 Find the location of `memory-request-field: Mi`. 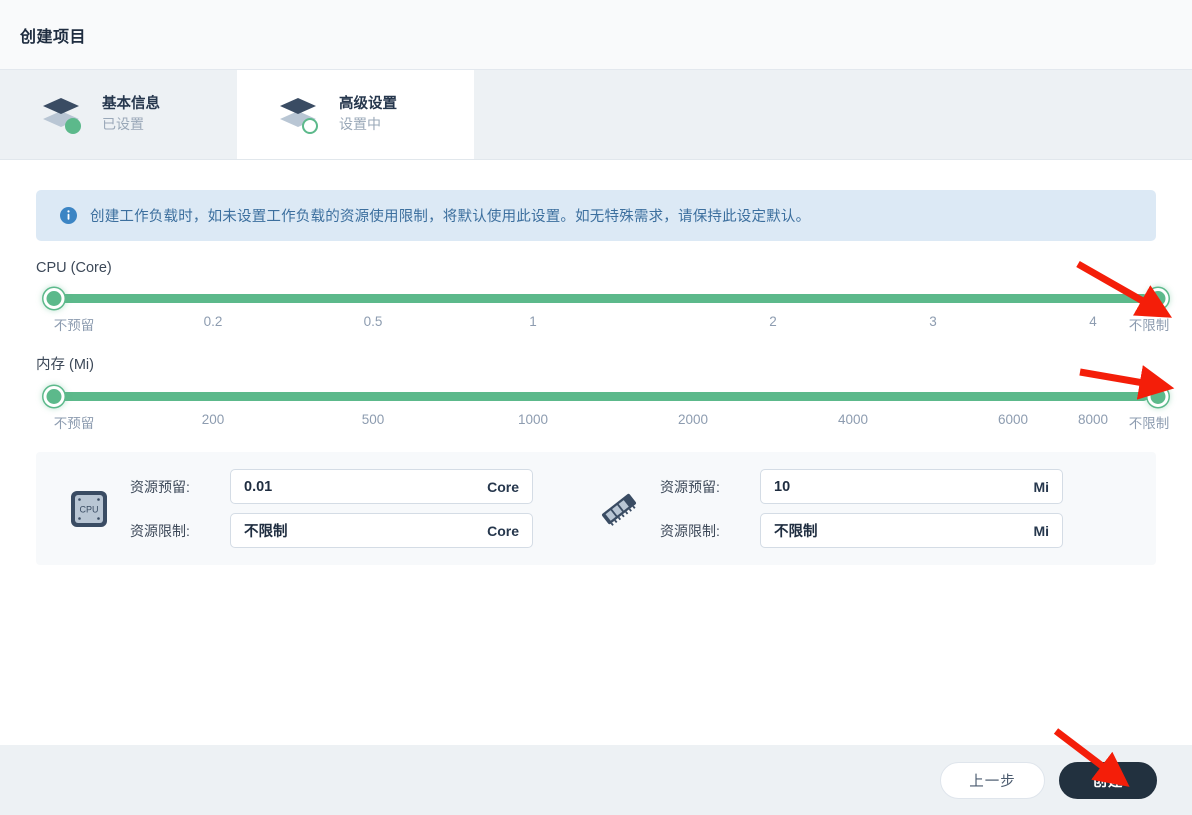

memory-request-field: Mi is located at coordinates (911, 486).